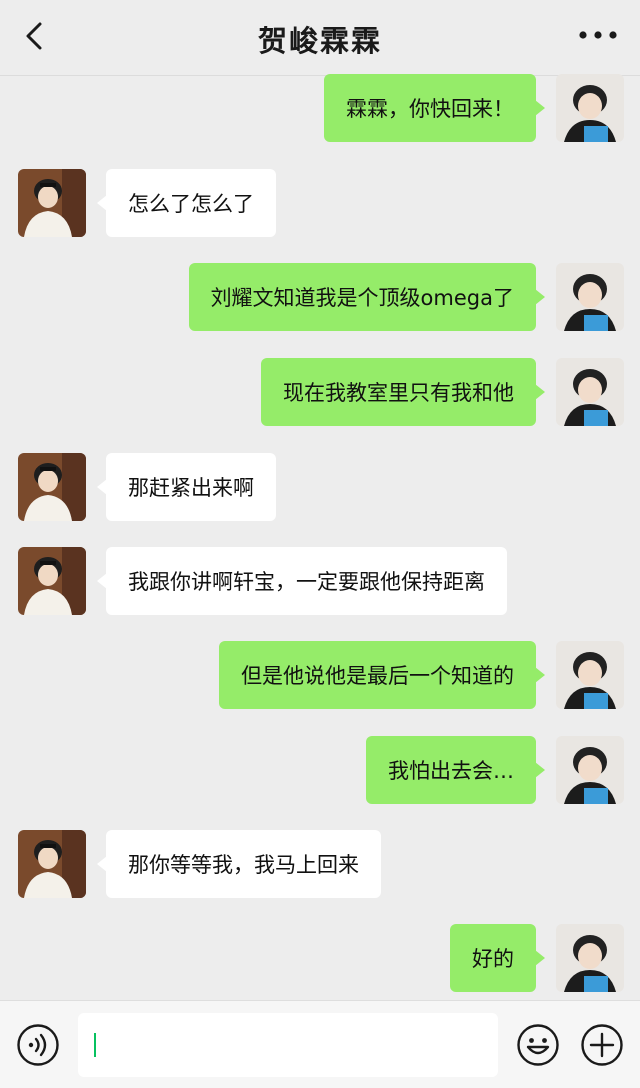 Image resolution: width=640 pixels, height=1088 pixels. Describe the element at coordinates (186, 203) in the screenshot. I see `received-message-bubble: 怎么了怎么了` at that location.